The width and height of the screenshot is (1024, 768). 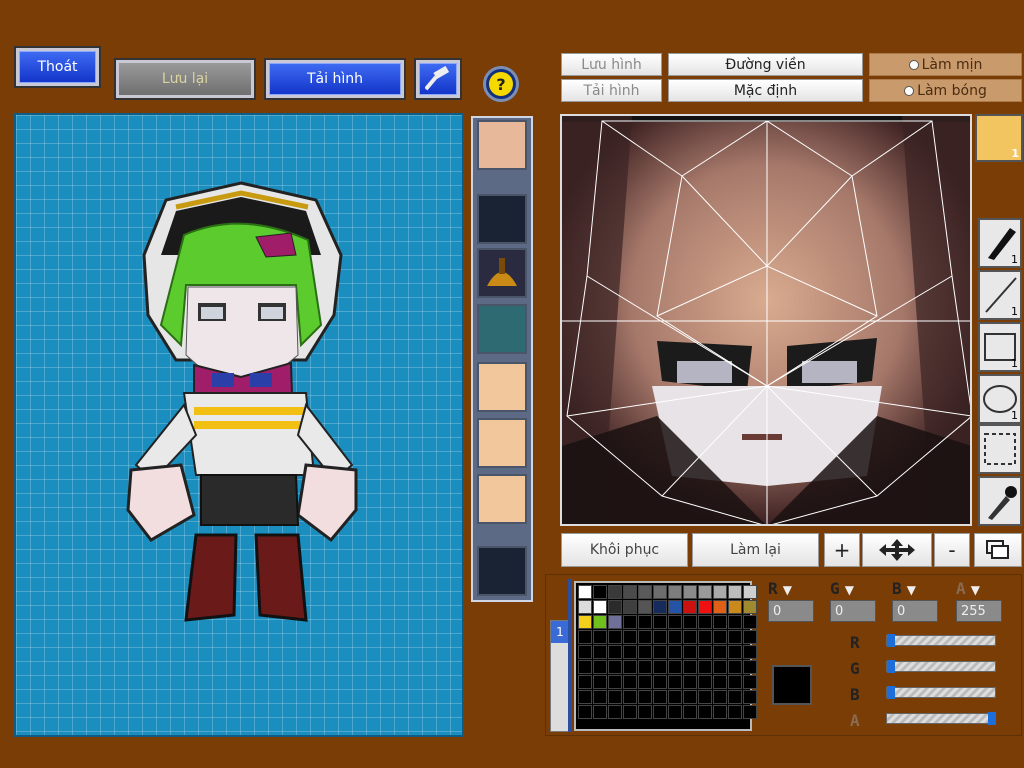 I want to click on eyedropper-tool, so click(x=1000, y=501).